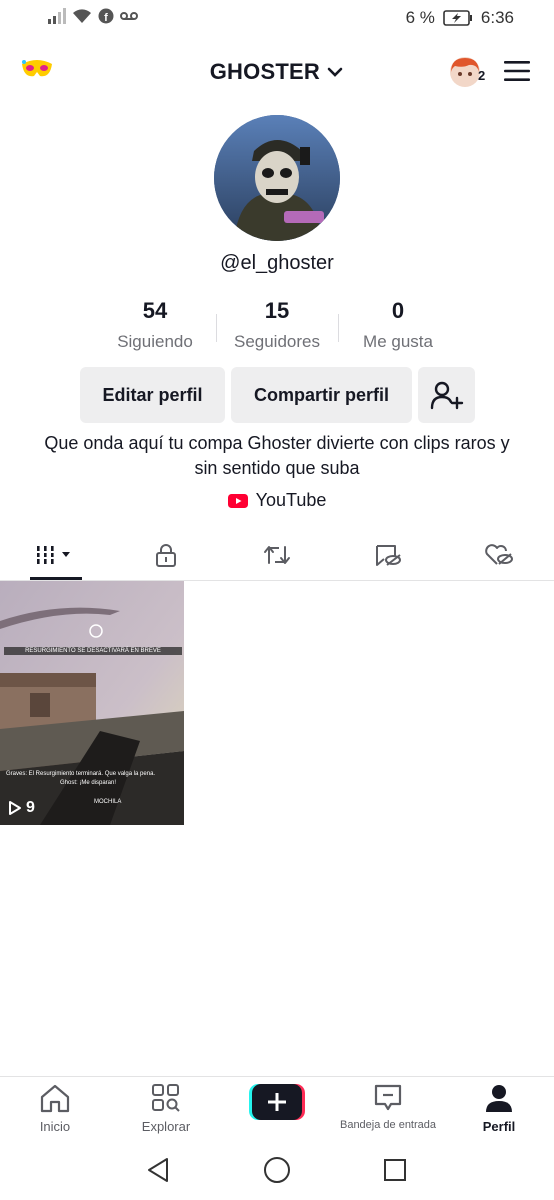 This screenshot has height=1200, width=554. Describe the element at coordinates (465, 72) in the screenshot. I see `anime-avatar-icon` at that location.